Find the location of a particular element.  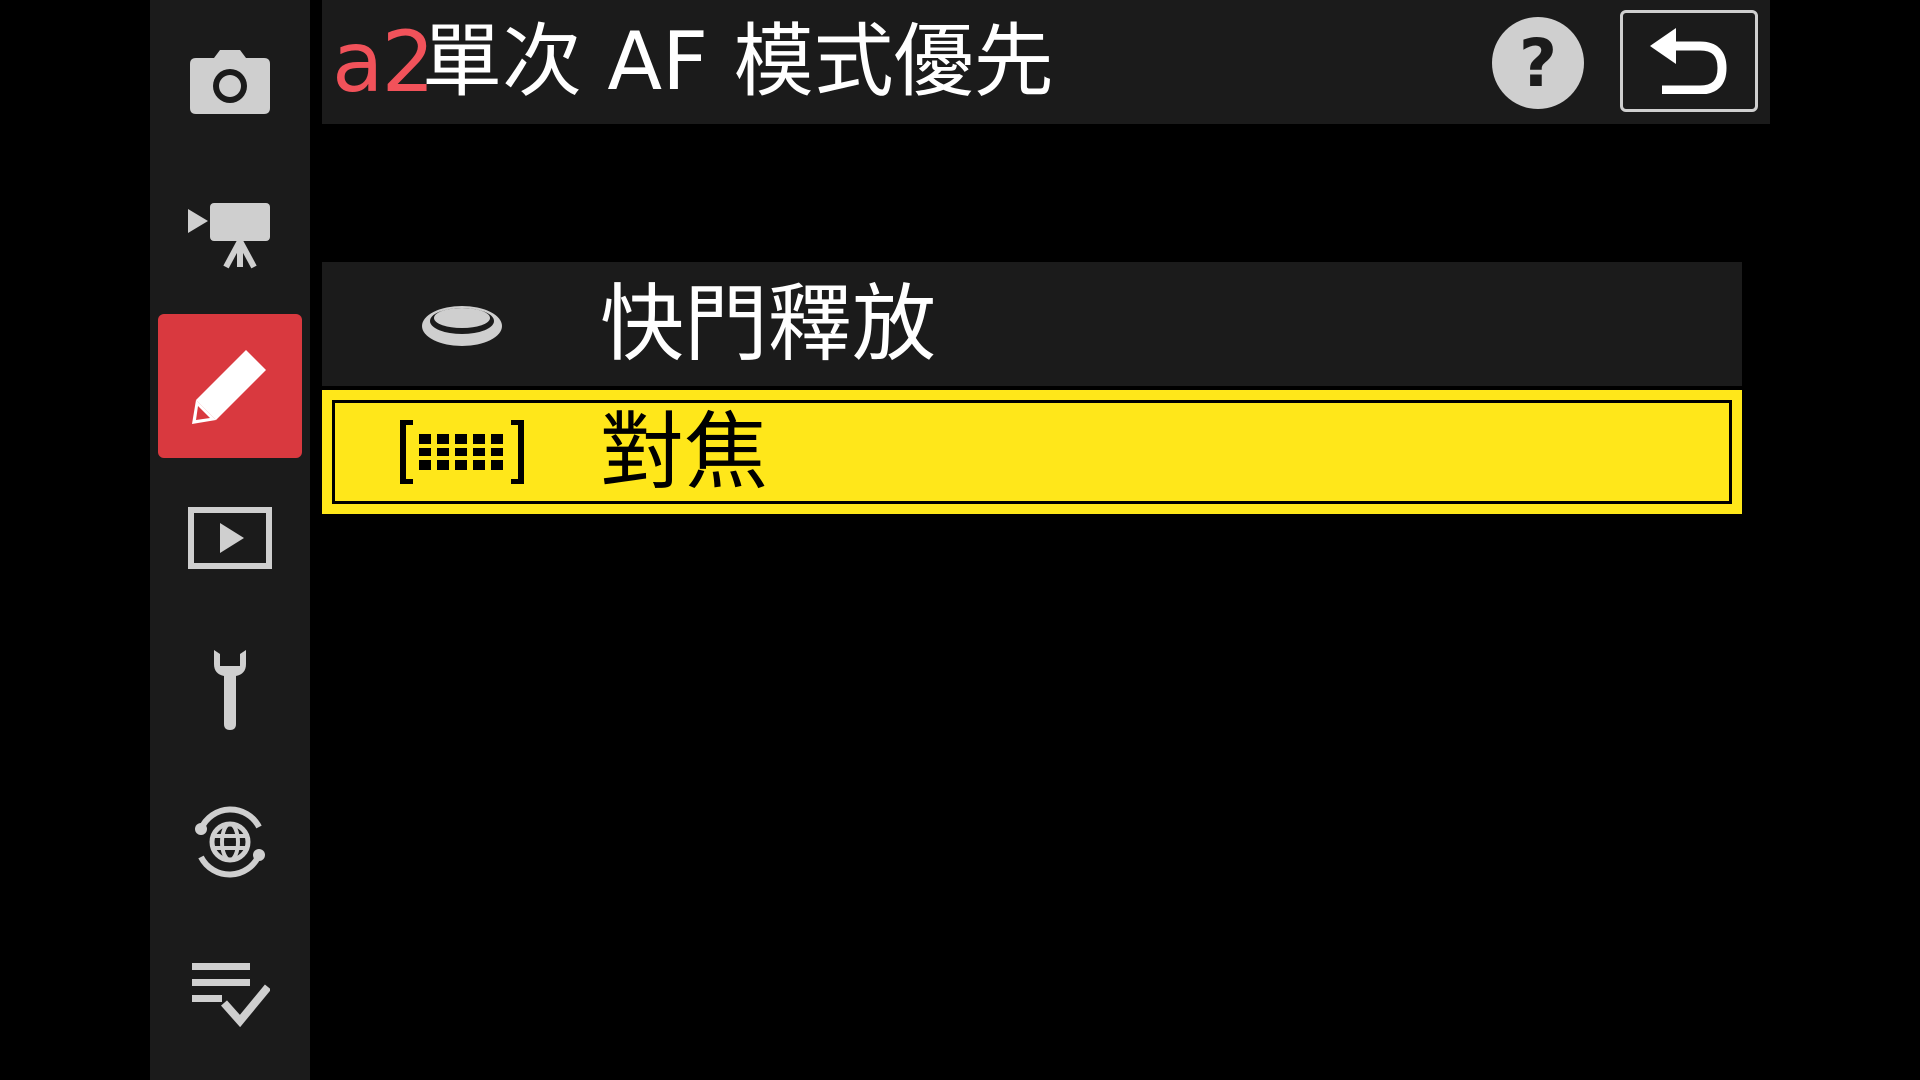

sidebar-item-playback is located at coordinates (230, 538).